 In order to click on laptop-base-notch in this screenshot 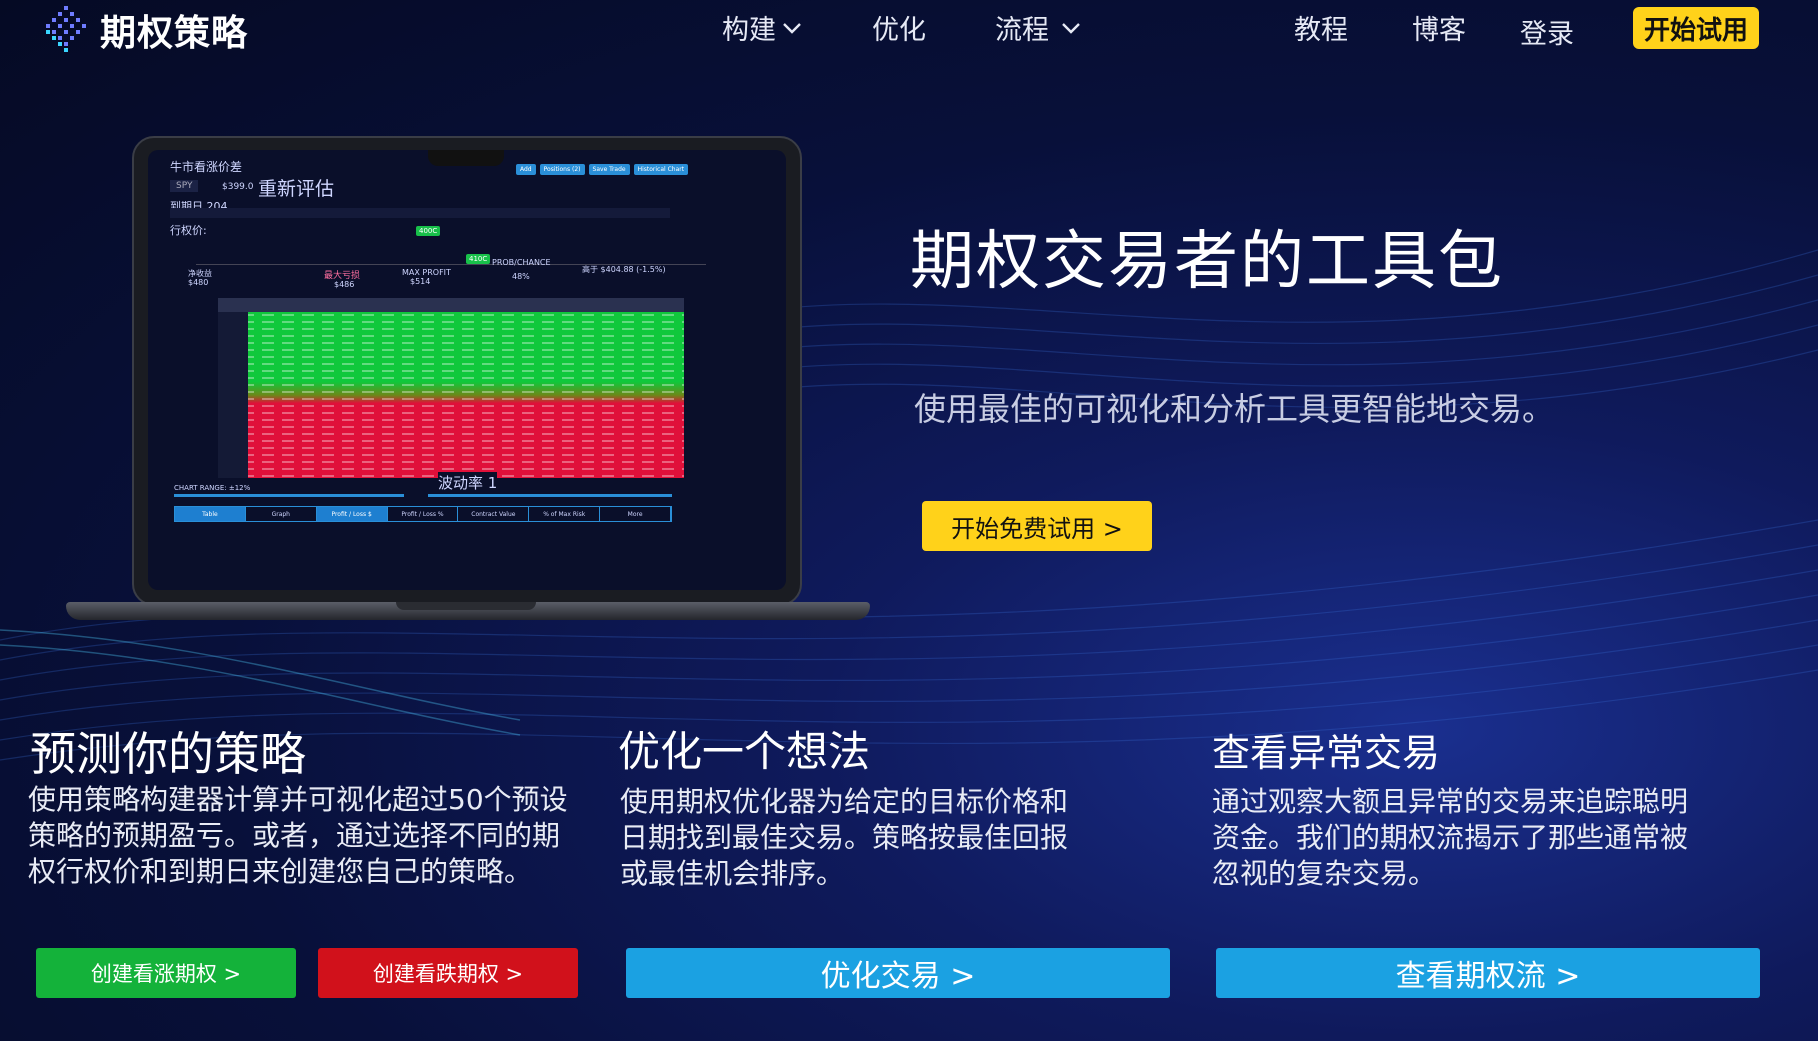, I will do `click(466, 606)`.